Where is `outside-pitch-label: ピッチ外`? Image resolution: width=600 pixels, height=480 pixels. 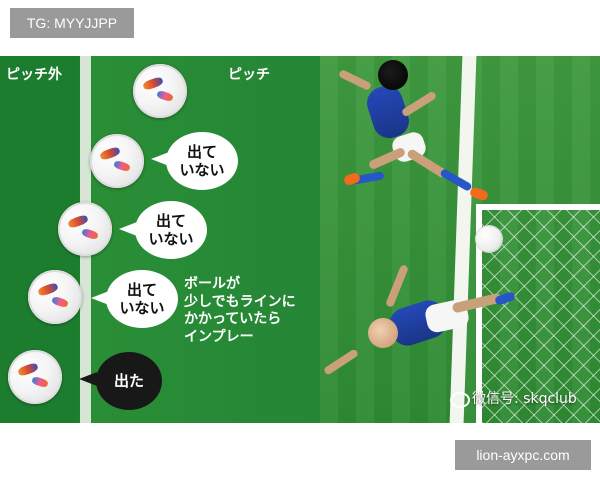 outside-pitch-label: ピッチ外 is located at coordinates (34, 75).